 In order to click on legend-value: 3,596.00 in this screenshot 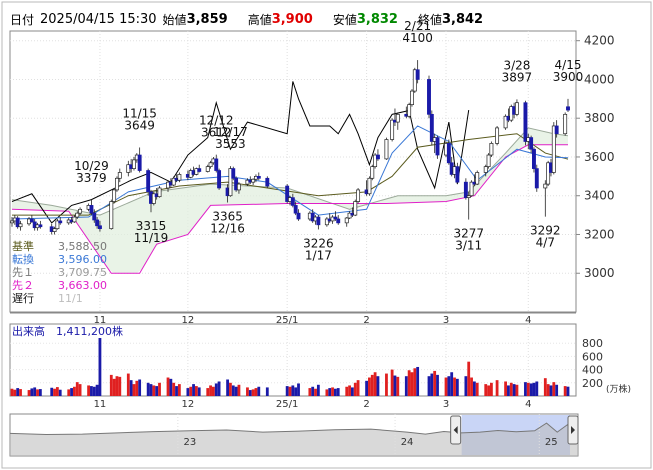, I will do `click(82, 259)`.